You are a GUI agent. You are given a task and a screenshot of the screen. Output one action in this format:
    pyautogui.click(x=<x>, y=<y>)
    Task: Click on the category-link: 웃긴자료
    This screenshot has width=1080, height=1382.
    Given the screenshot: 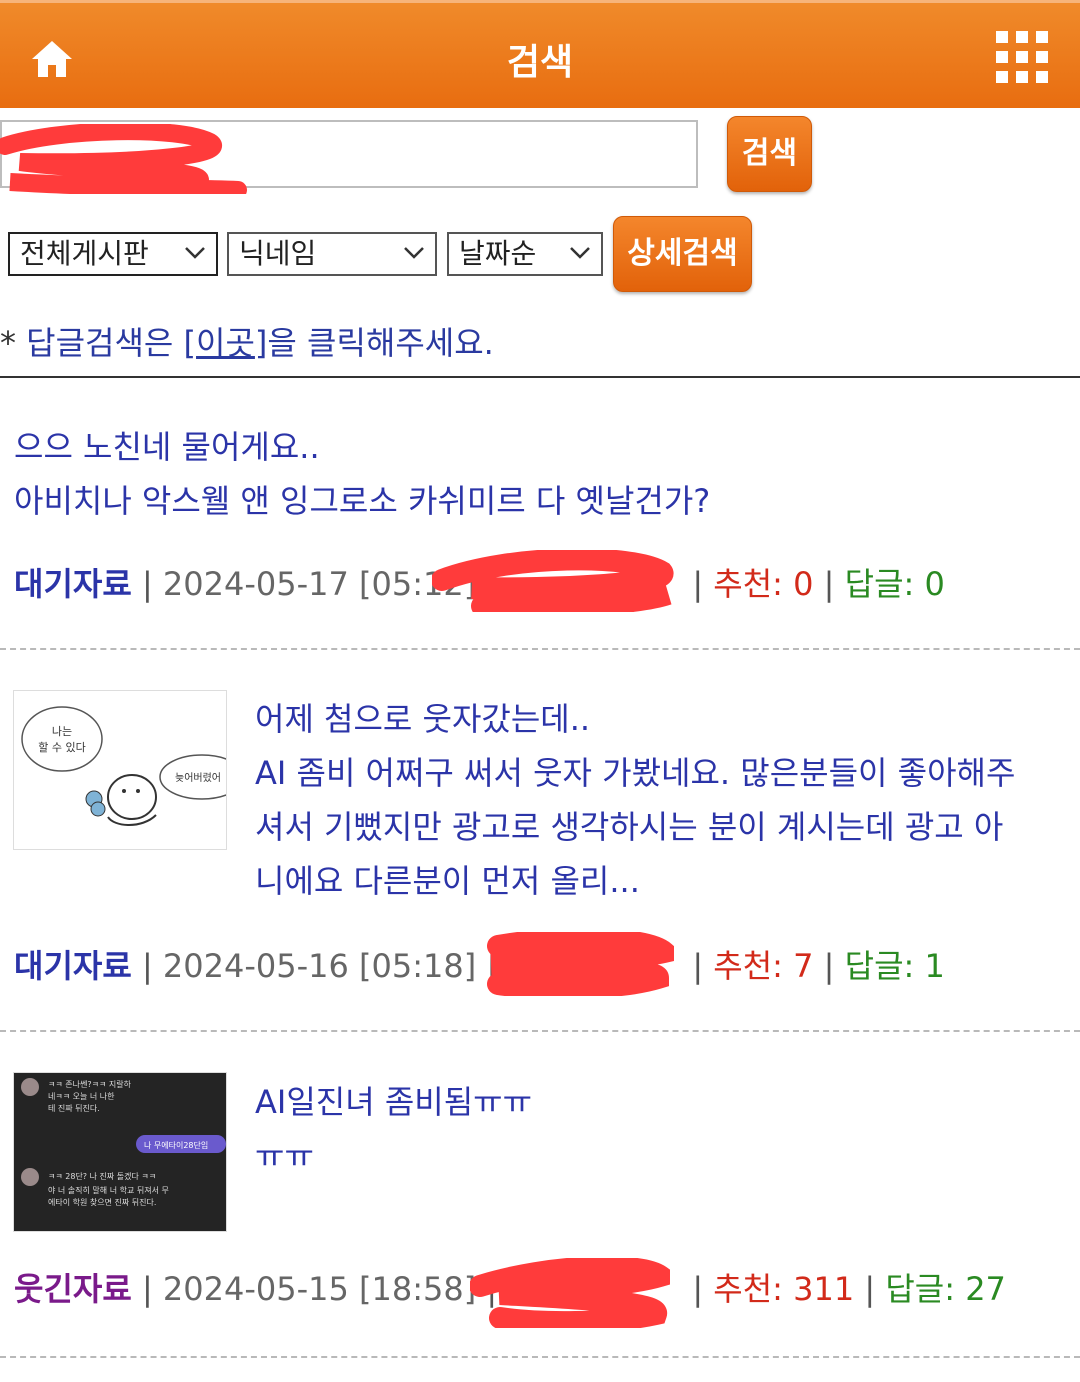 What is the action you would take?
    pyautogui.click(x=73, y=1289)
    